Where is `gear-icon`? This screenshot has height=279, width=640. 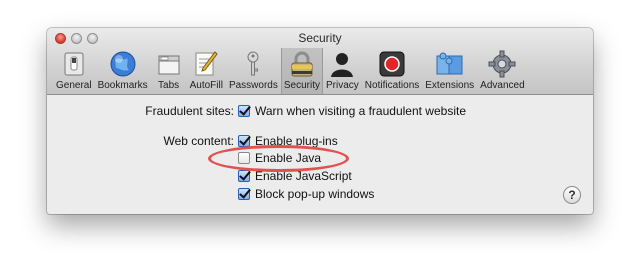 gear-icon is located at coordinates (502, 64).